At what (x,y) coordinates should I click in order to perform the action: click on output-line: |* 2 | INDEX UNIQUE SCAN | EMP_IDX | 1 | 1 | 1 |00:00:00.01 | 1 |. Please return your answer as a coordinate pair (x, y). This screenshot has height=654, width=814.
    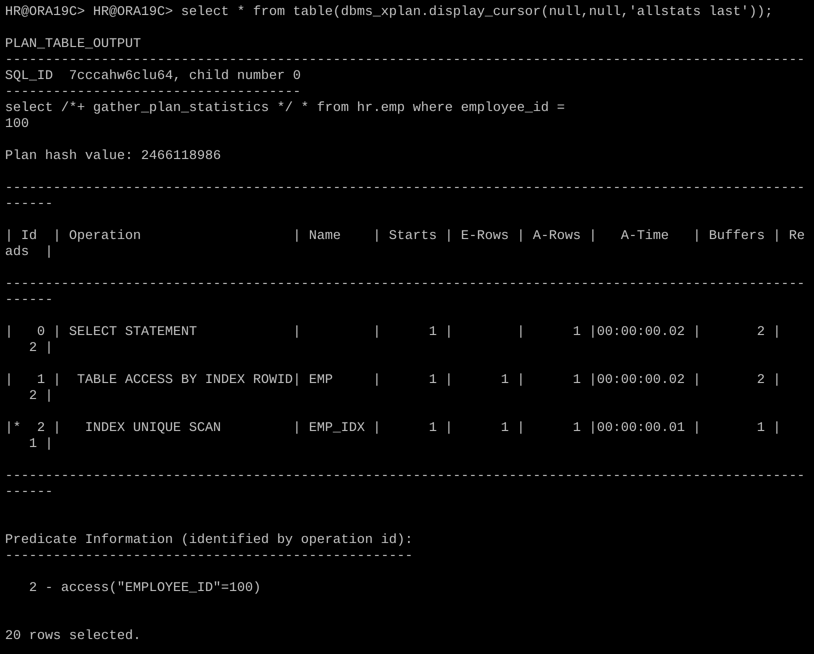
    Looking at the image, I should click on (393, 429).